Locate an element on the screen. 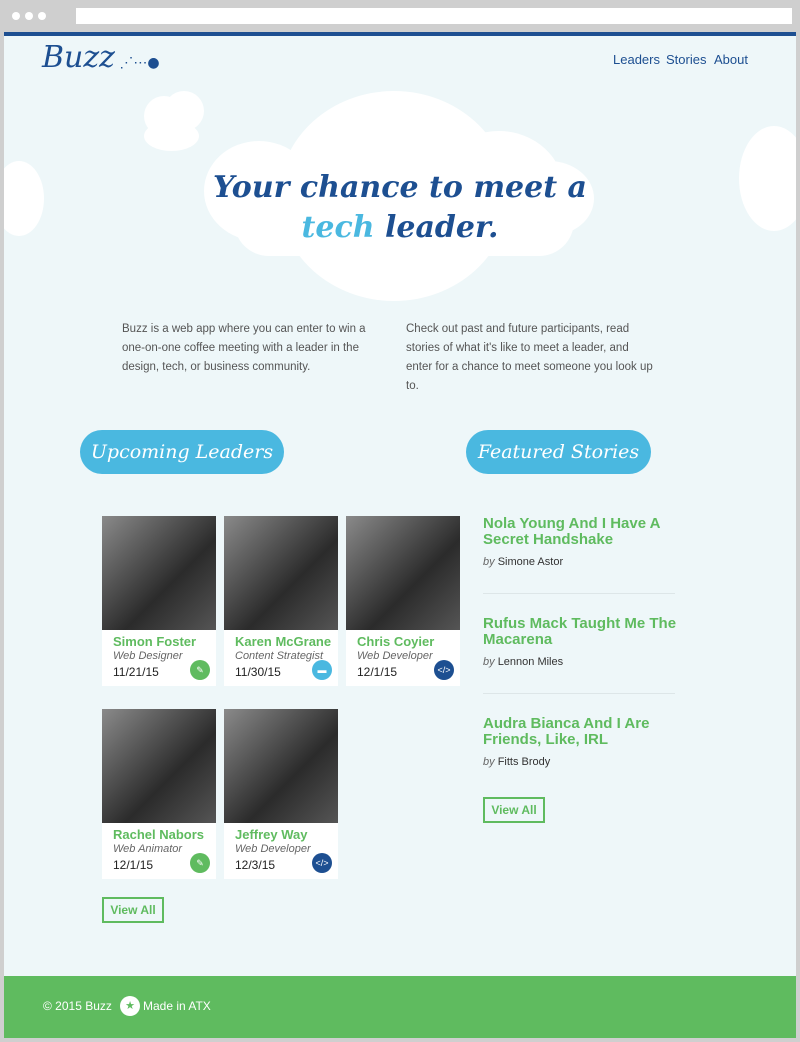 This screenshot has height=1042, width=800. leaders-view-all-button: View All is located at coordinates (133, 910).